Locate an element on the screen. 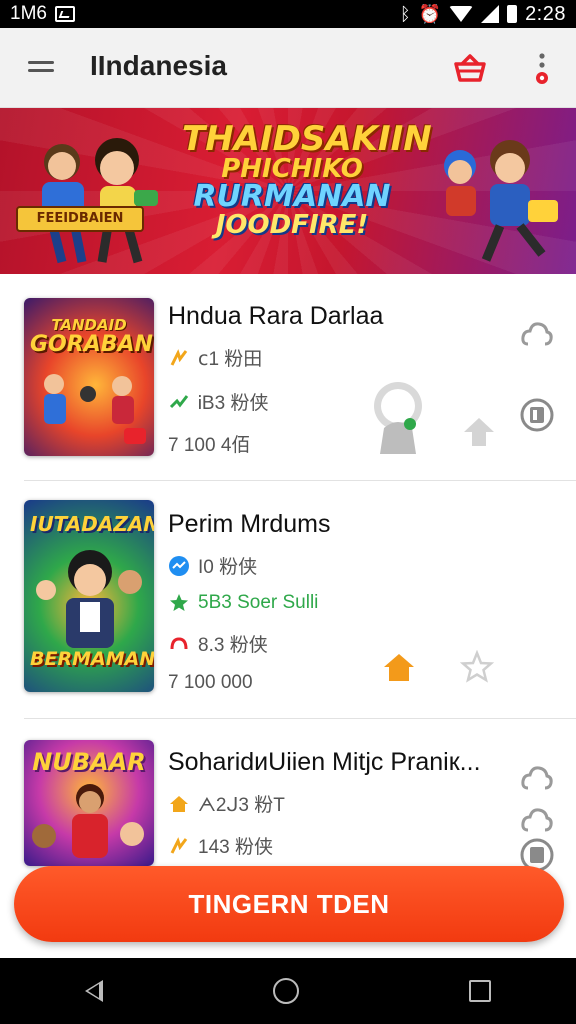 The width and height of the screenshot is (576, 1024). recent-apps-icon is located at coordinates (480, 991).